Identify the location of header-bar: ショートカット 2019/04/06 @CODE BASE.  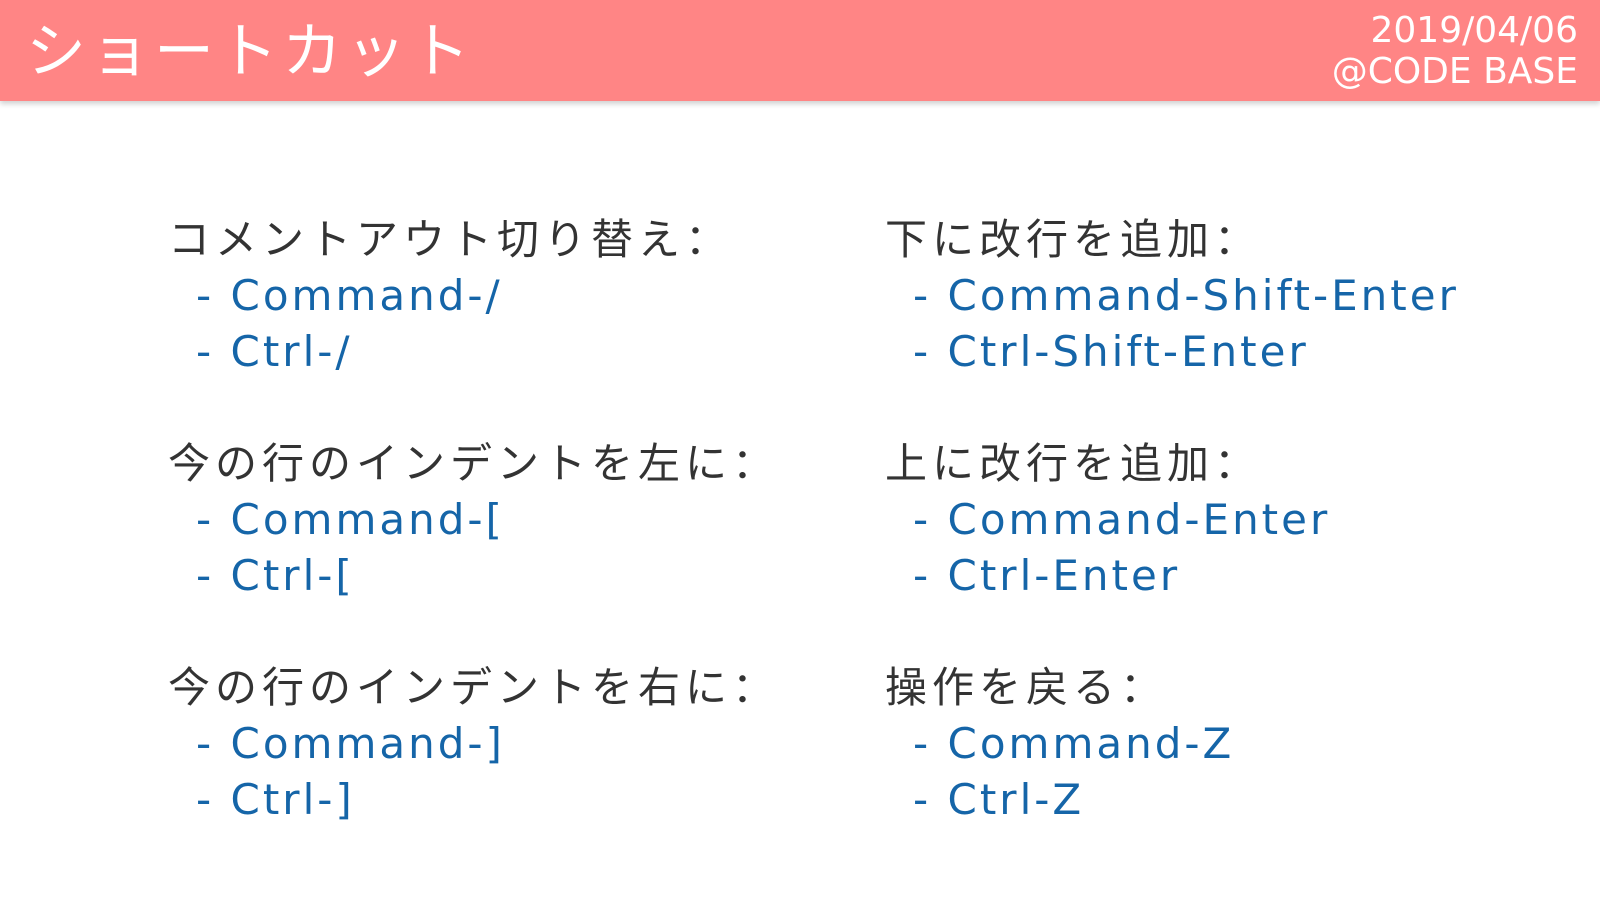
(800, 50).